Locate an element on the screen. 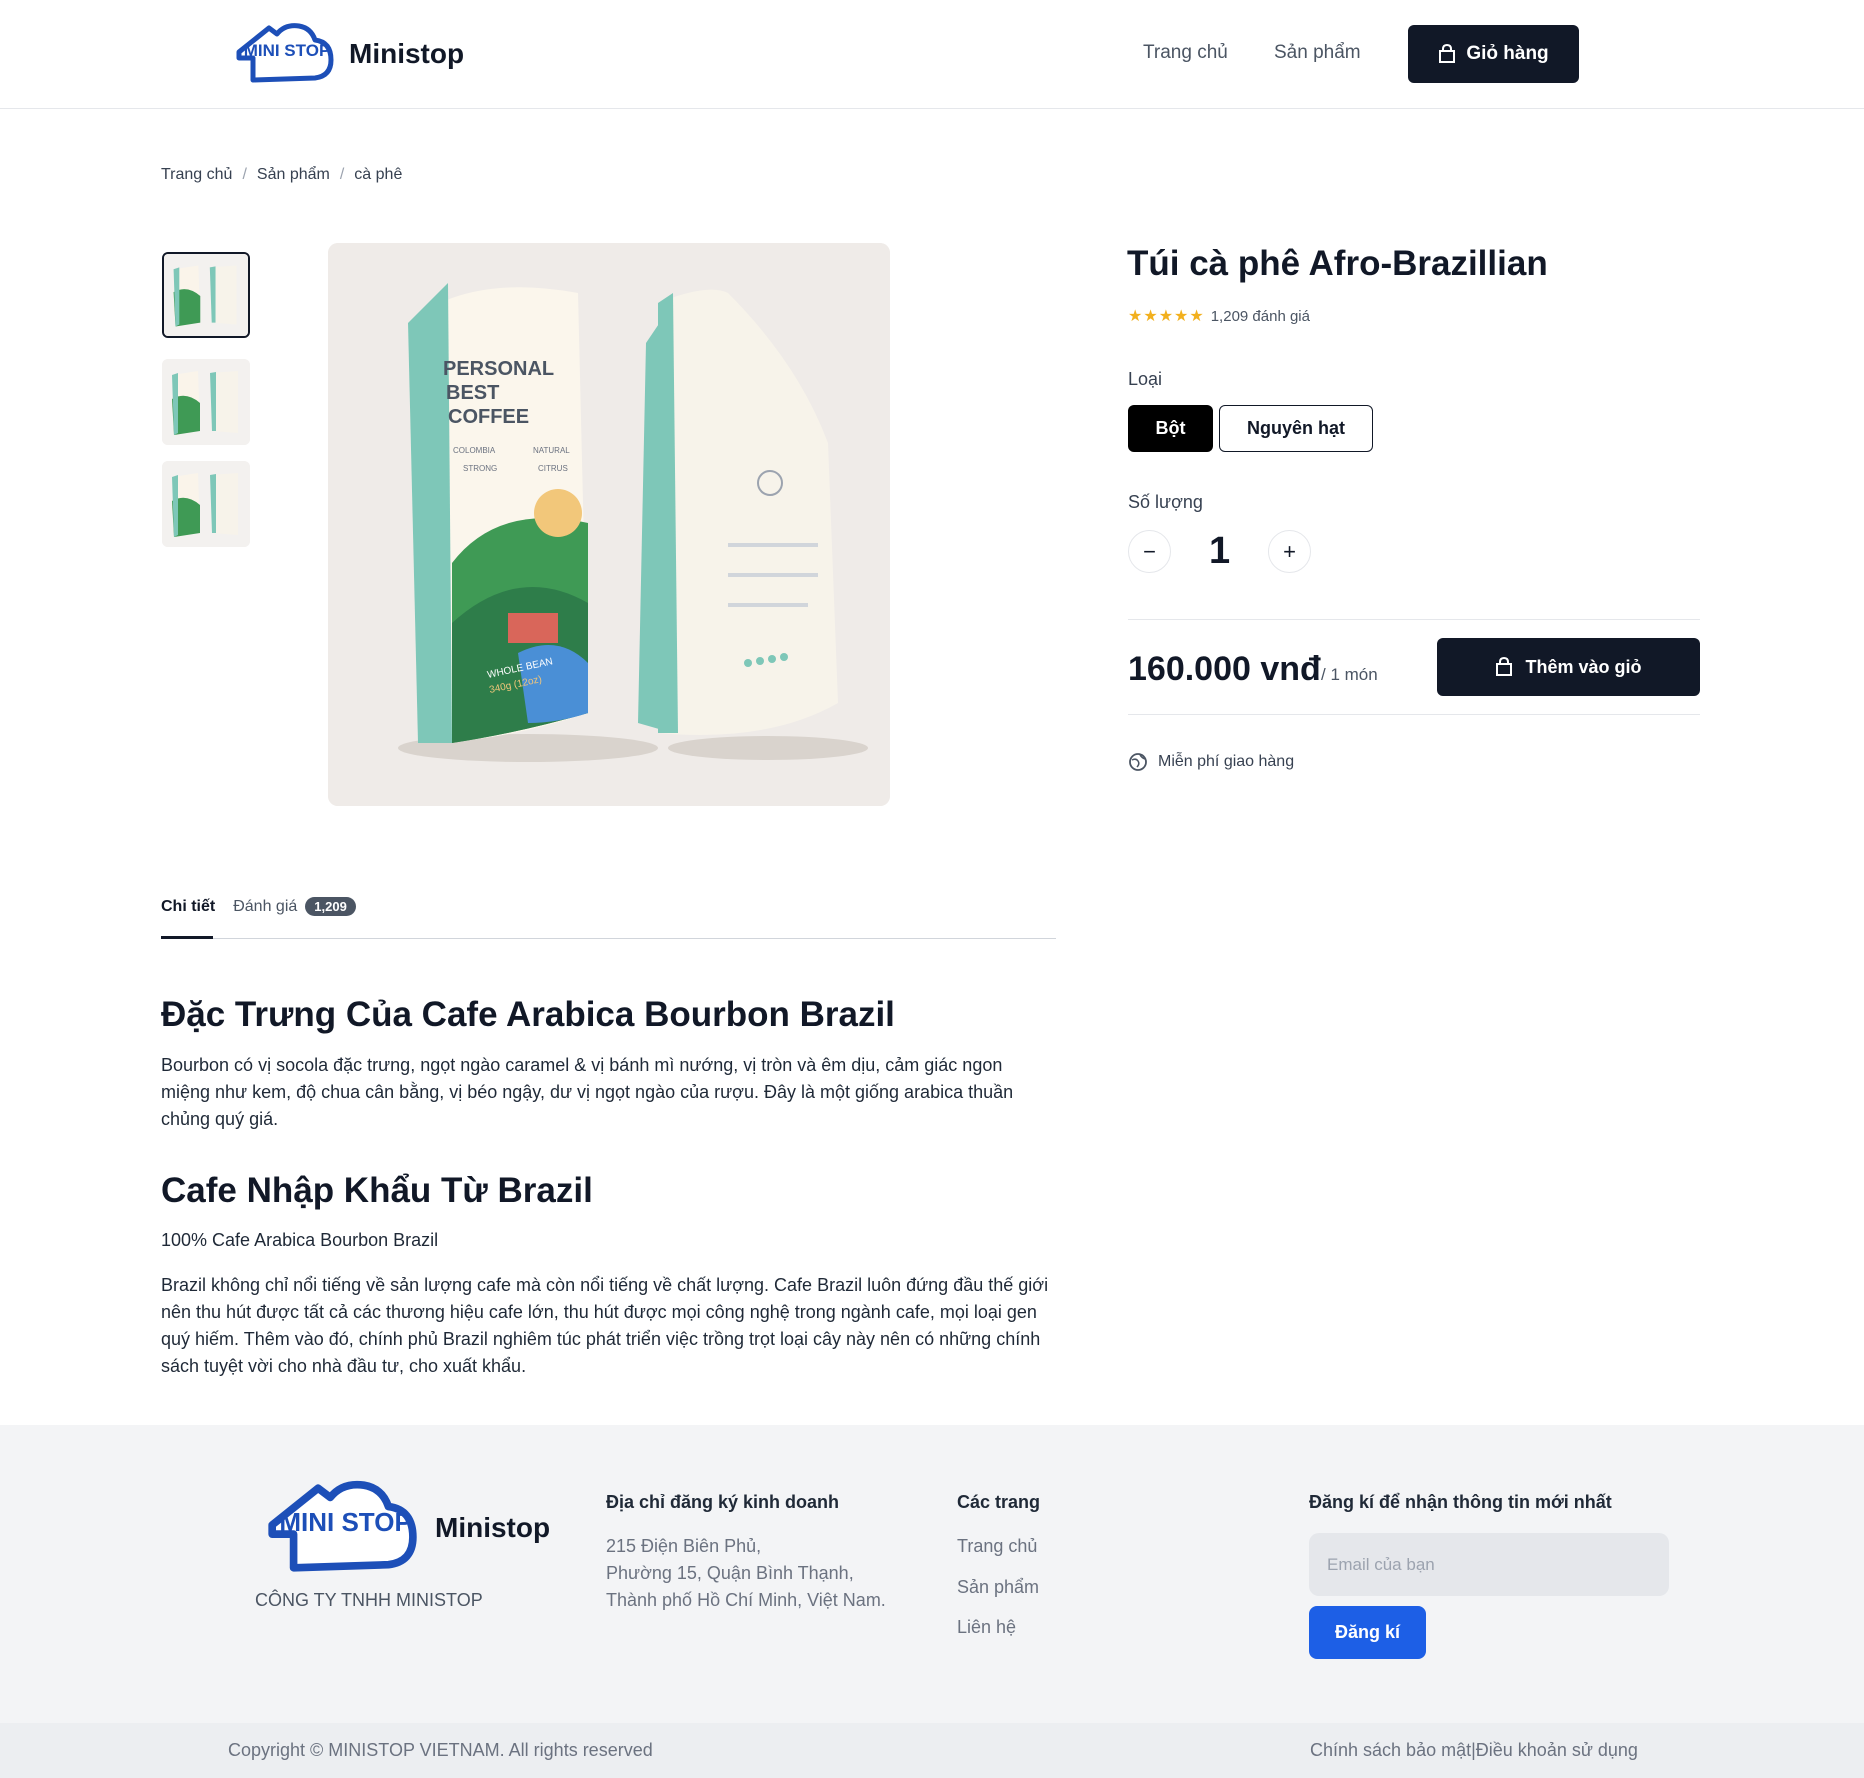 The width and height of the screenshot is (1864, 1778). cart-button: Giỏ hàng is located at coordinates (1493, 54).